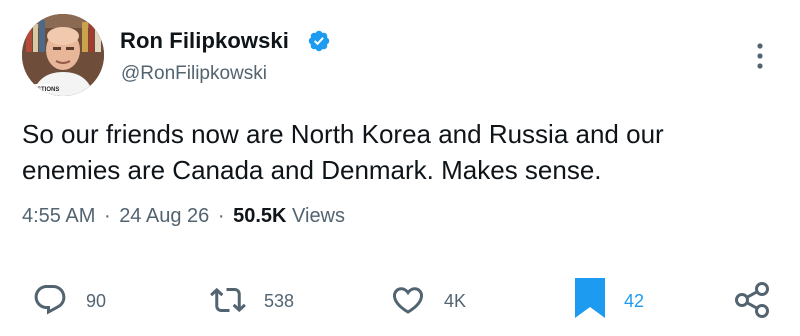 The height and width of the screenshot is (336, 800). Describe the element at coordinates (228, 300) in the screenshot. I see `repost-icon` at that location.